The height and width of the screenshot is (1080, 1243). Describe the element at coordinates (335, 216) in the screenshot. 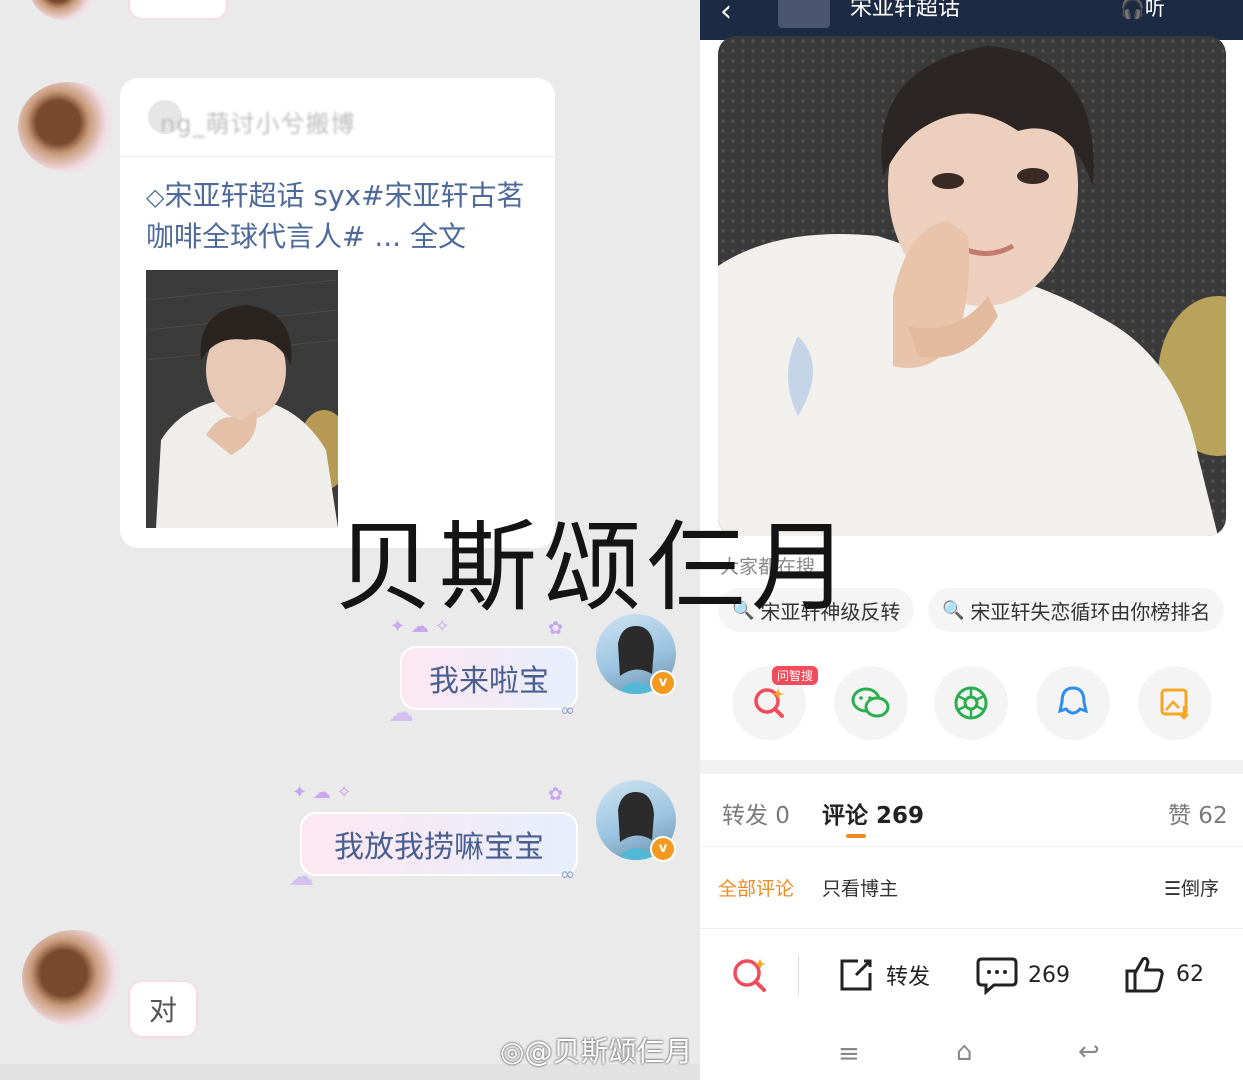

I see `card-post-body: 宋亚轩超话 syx#宋亚轩古茗咖啡全球代言人# ... 全文` at that location.